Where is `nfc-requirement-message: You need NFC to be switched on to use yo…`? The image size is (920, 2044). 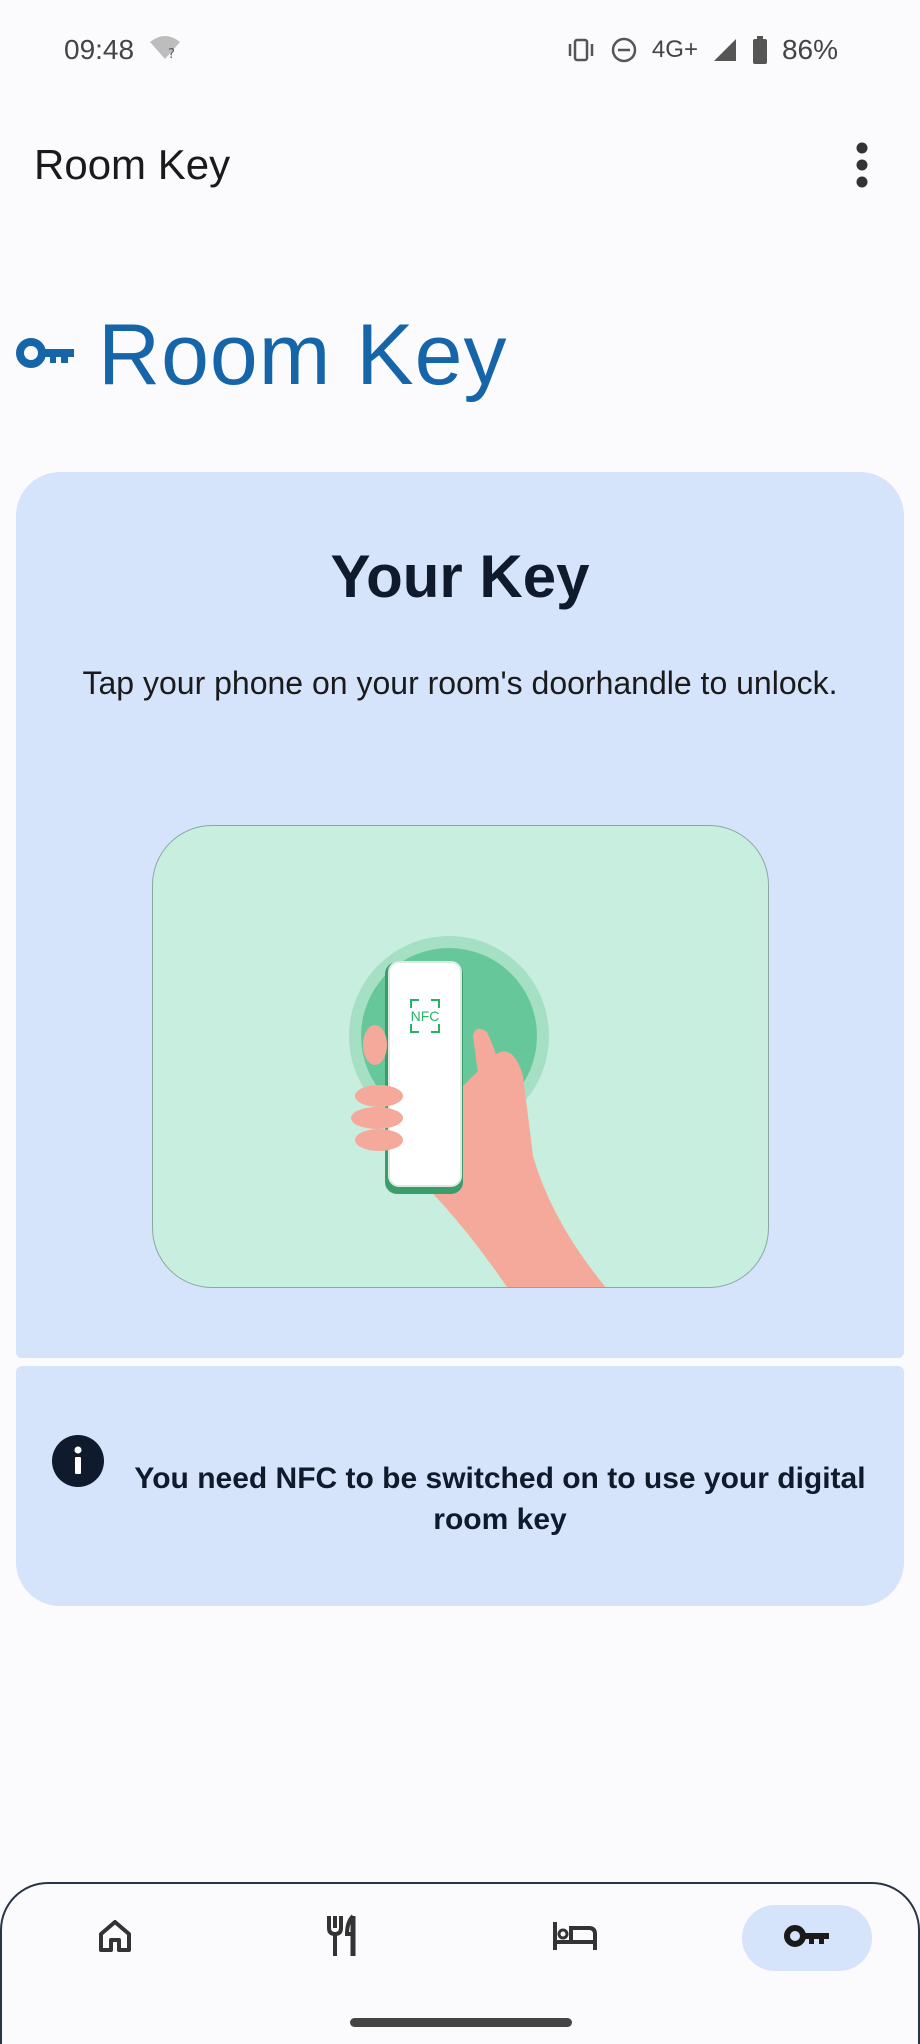 nfc-requirement-message: You need NFC to be switched on to use yo… is located at coordinates (500, 1499).